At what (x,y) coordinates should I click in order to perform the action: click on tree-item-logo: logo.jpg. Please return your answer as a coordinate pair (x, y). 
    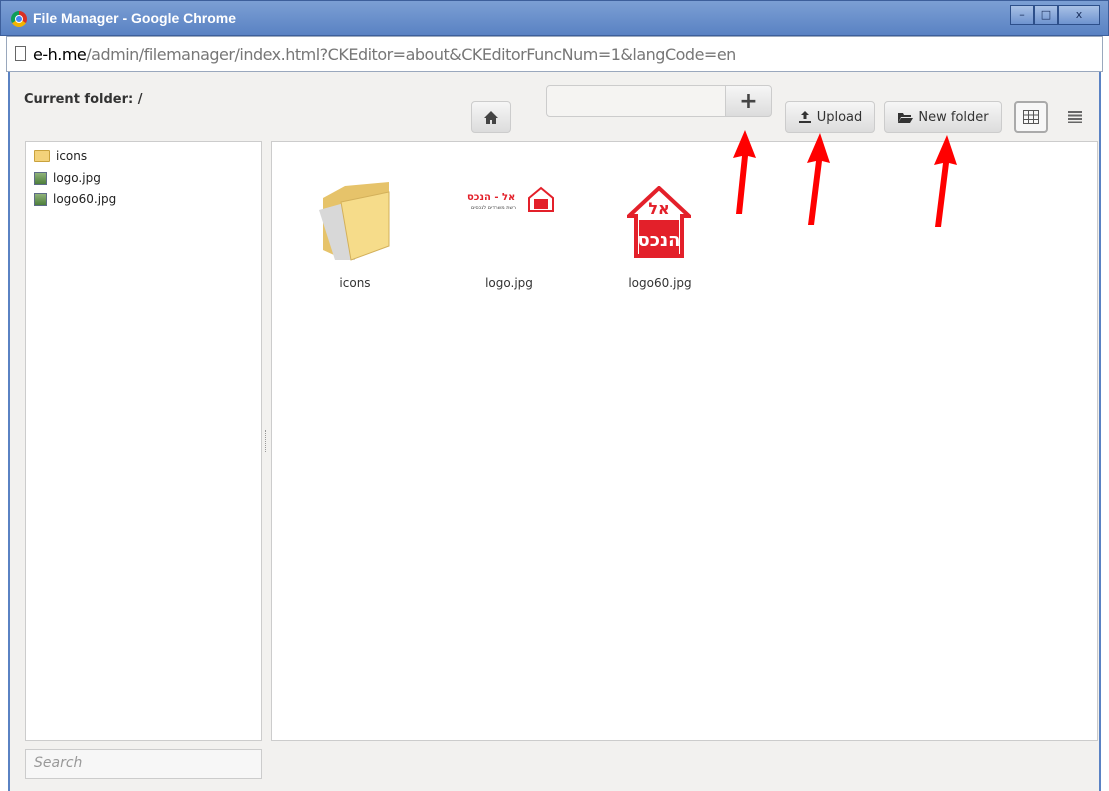
    Looking at the image, I should click on (67, 178).